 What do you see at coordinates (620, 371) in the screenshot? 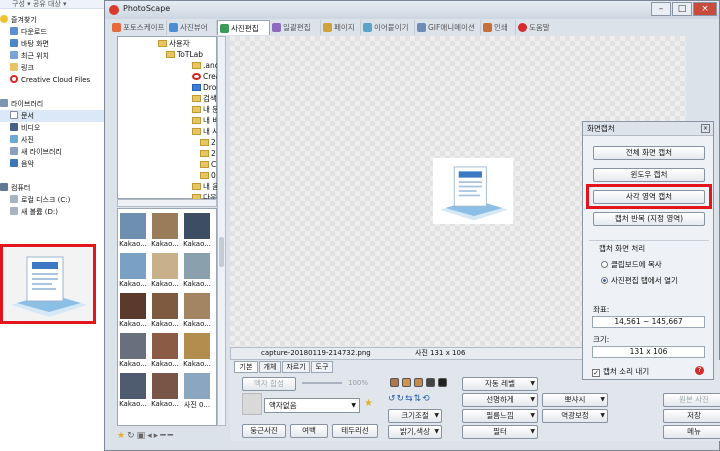
I see `capture-sound-checkbox: ✓ 캡처 소리 내기` at bounding box center [620, 371].